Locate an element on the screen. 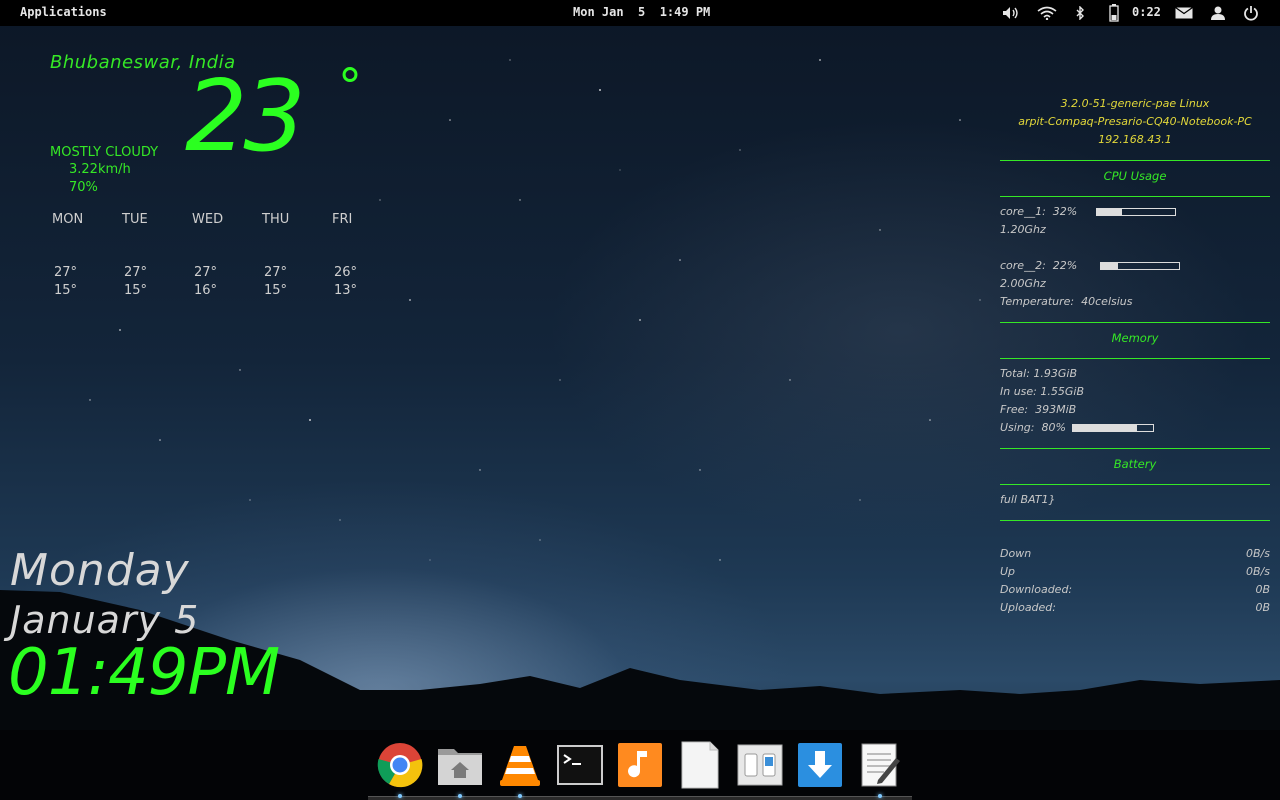 The height and width of the screenshot is (800, 1280). user-icon is located at coordinates (1218, 13).